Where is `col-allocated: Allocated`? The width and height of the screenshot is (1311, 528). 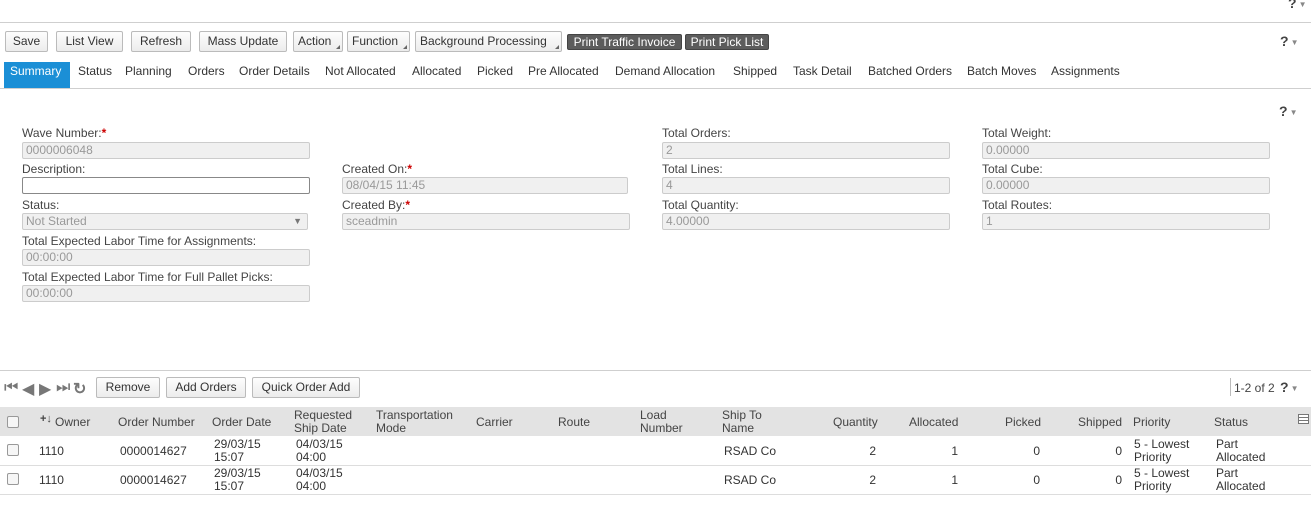
col-allocated: Allocated is located at coordinates (933, 422).